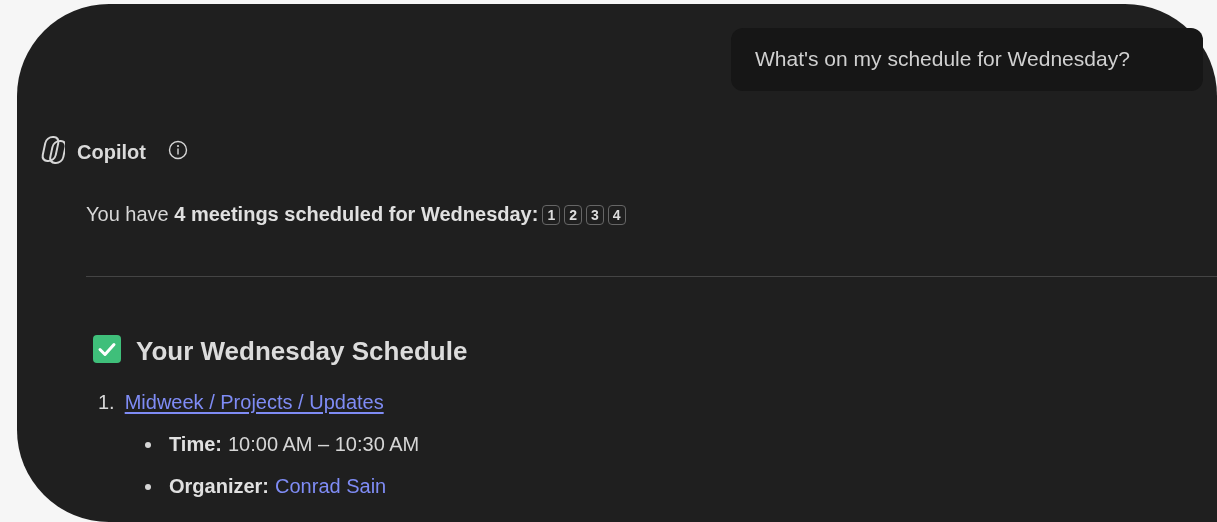  Describe the element at coordinates (219, 486) in the screenshot. I see `detail-label: Organizer:` at that location.